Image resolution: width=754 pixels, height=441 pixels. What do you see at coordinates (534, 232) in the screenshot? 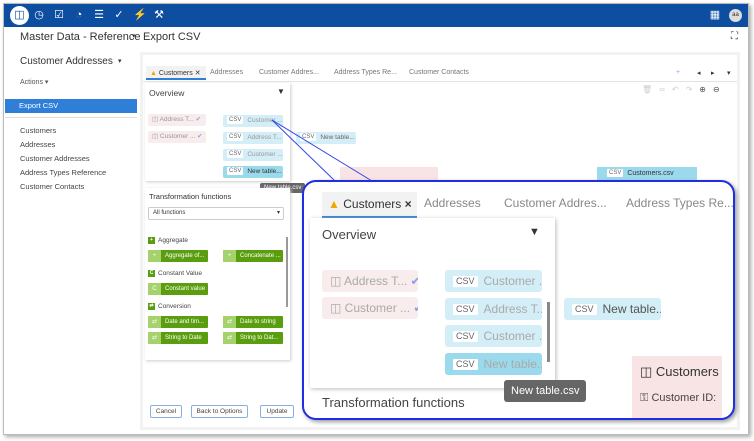
I see `collapse-icon: ▼` at bounding box center [534, 232].